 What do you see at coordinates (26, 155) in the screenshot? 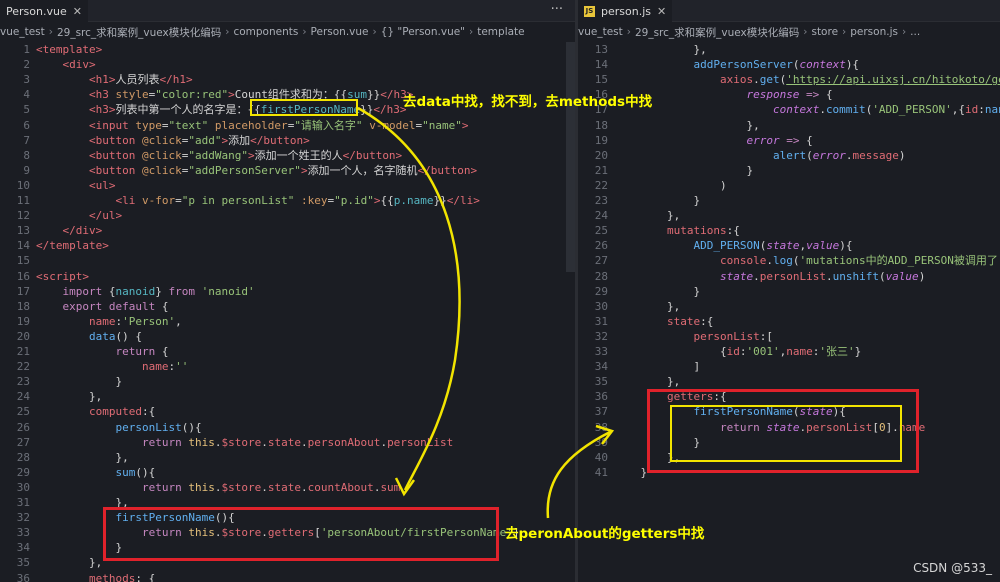
I see `line-number: 8` at bounding box center [26, 155].